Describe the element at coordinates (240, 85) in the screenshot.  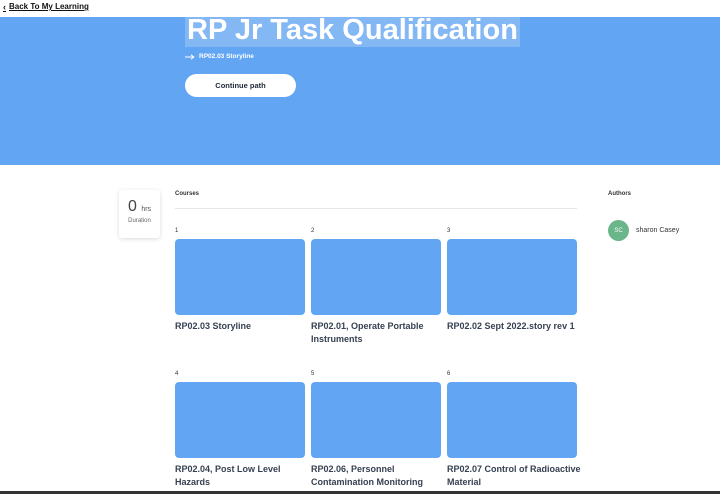
I see `continue-path-button: Continue path` at that location.